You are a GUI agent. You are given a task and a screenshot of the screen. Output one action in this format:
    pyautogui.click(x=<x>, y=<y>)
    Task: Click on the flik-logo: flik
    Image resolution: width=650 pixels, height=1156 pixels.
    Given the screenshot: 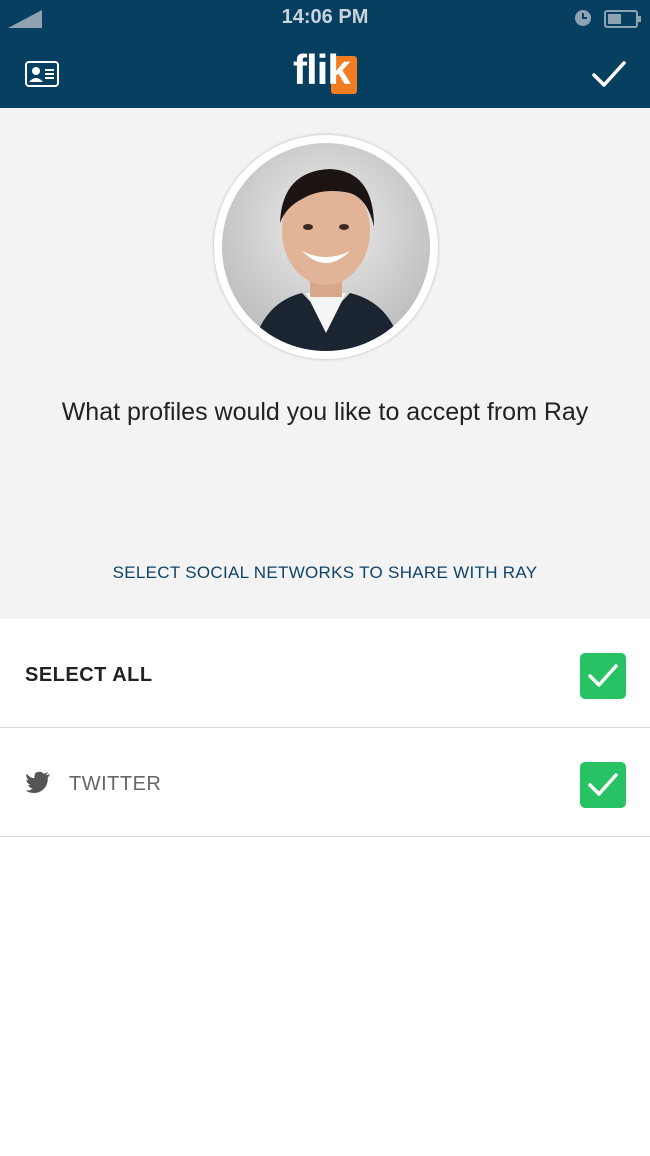 What is the action you would take?
    pyautogui.click(x=326, y=71)
    